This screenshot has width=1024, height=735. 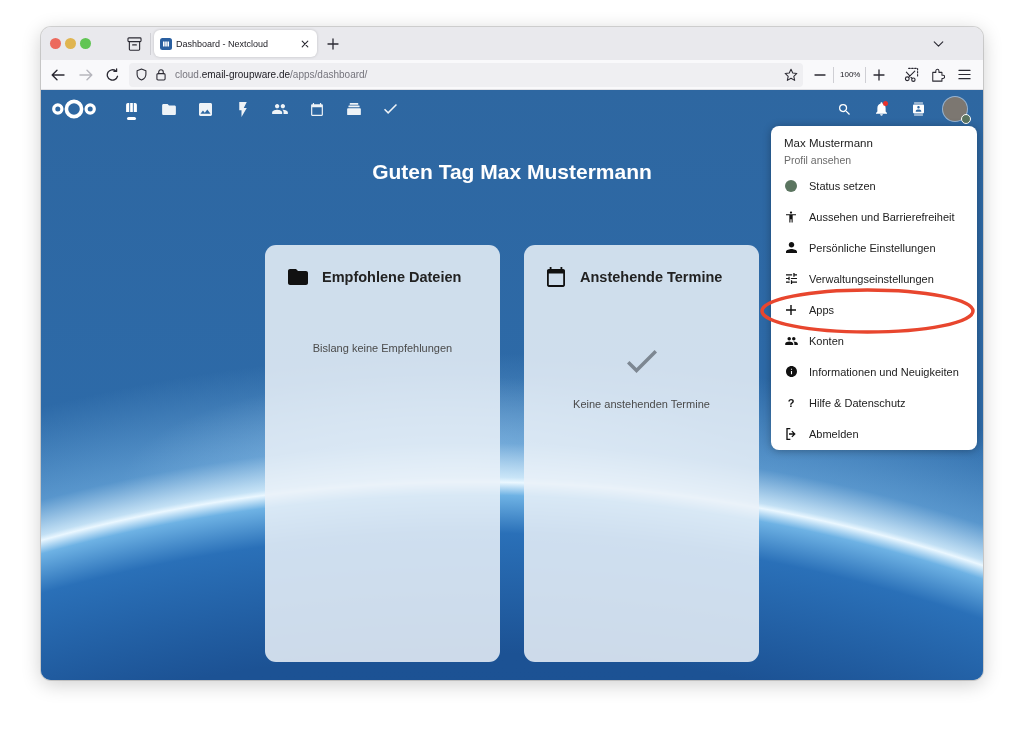 What do you see at coordinates (512, 172) in the screenshot?
I see `greeting-title: Guten Tag Max Mustermann` at bounding box center [512, 172].